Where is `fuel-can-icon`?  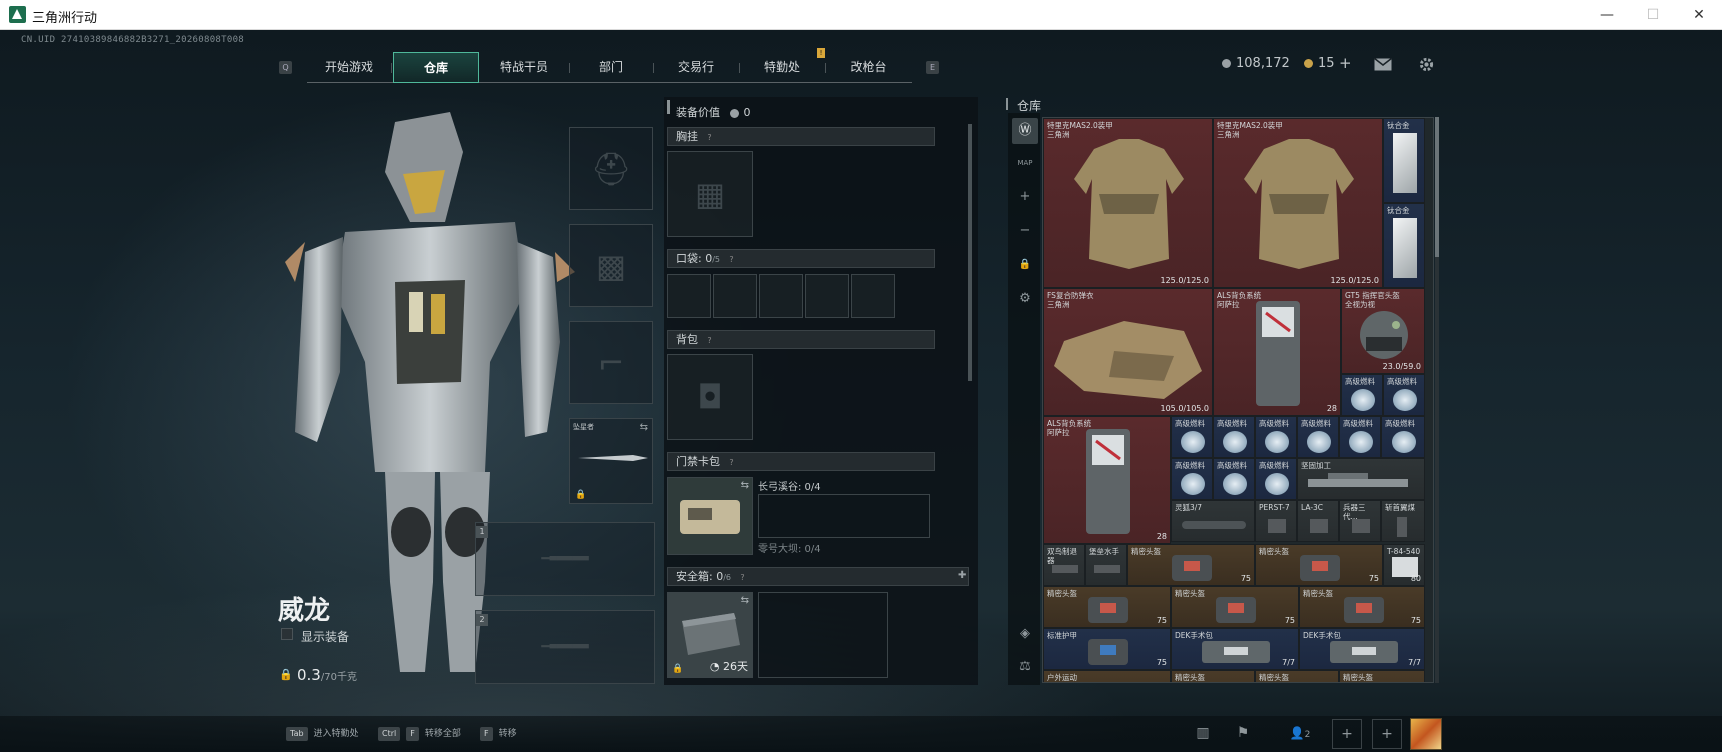 fuel-can-icon is located at coordinates (1277, 442).